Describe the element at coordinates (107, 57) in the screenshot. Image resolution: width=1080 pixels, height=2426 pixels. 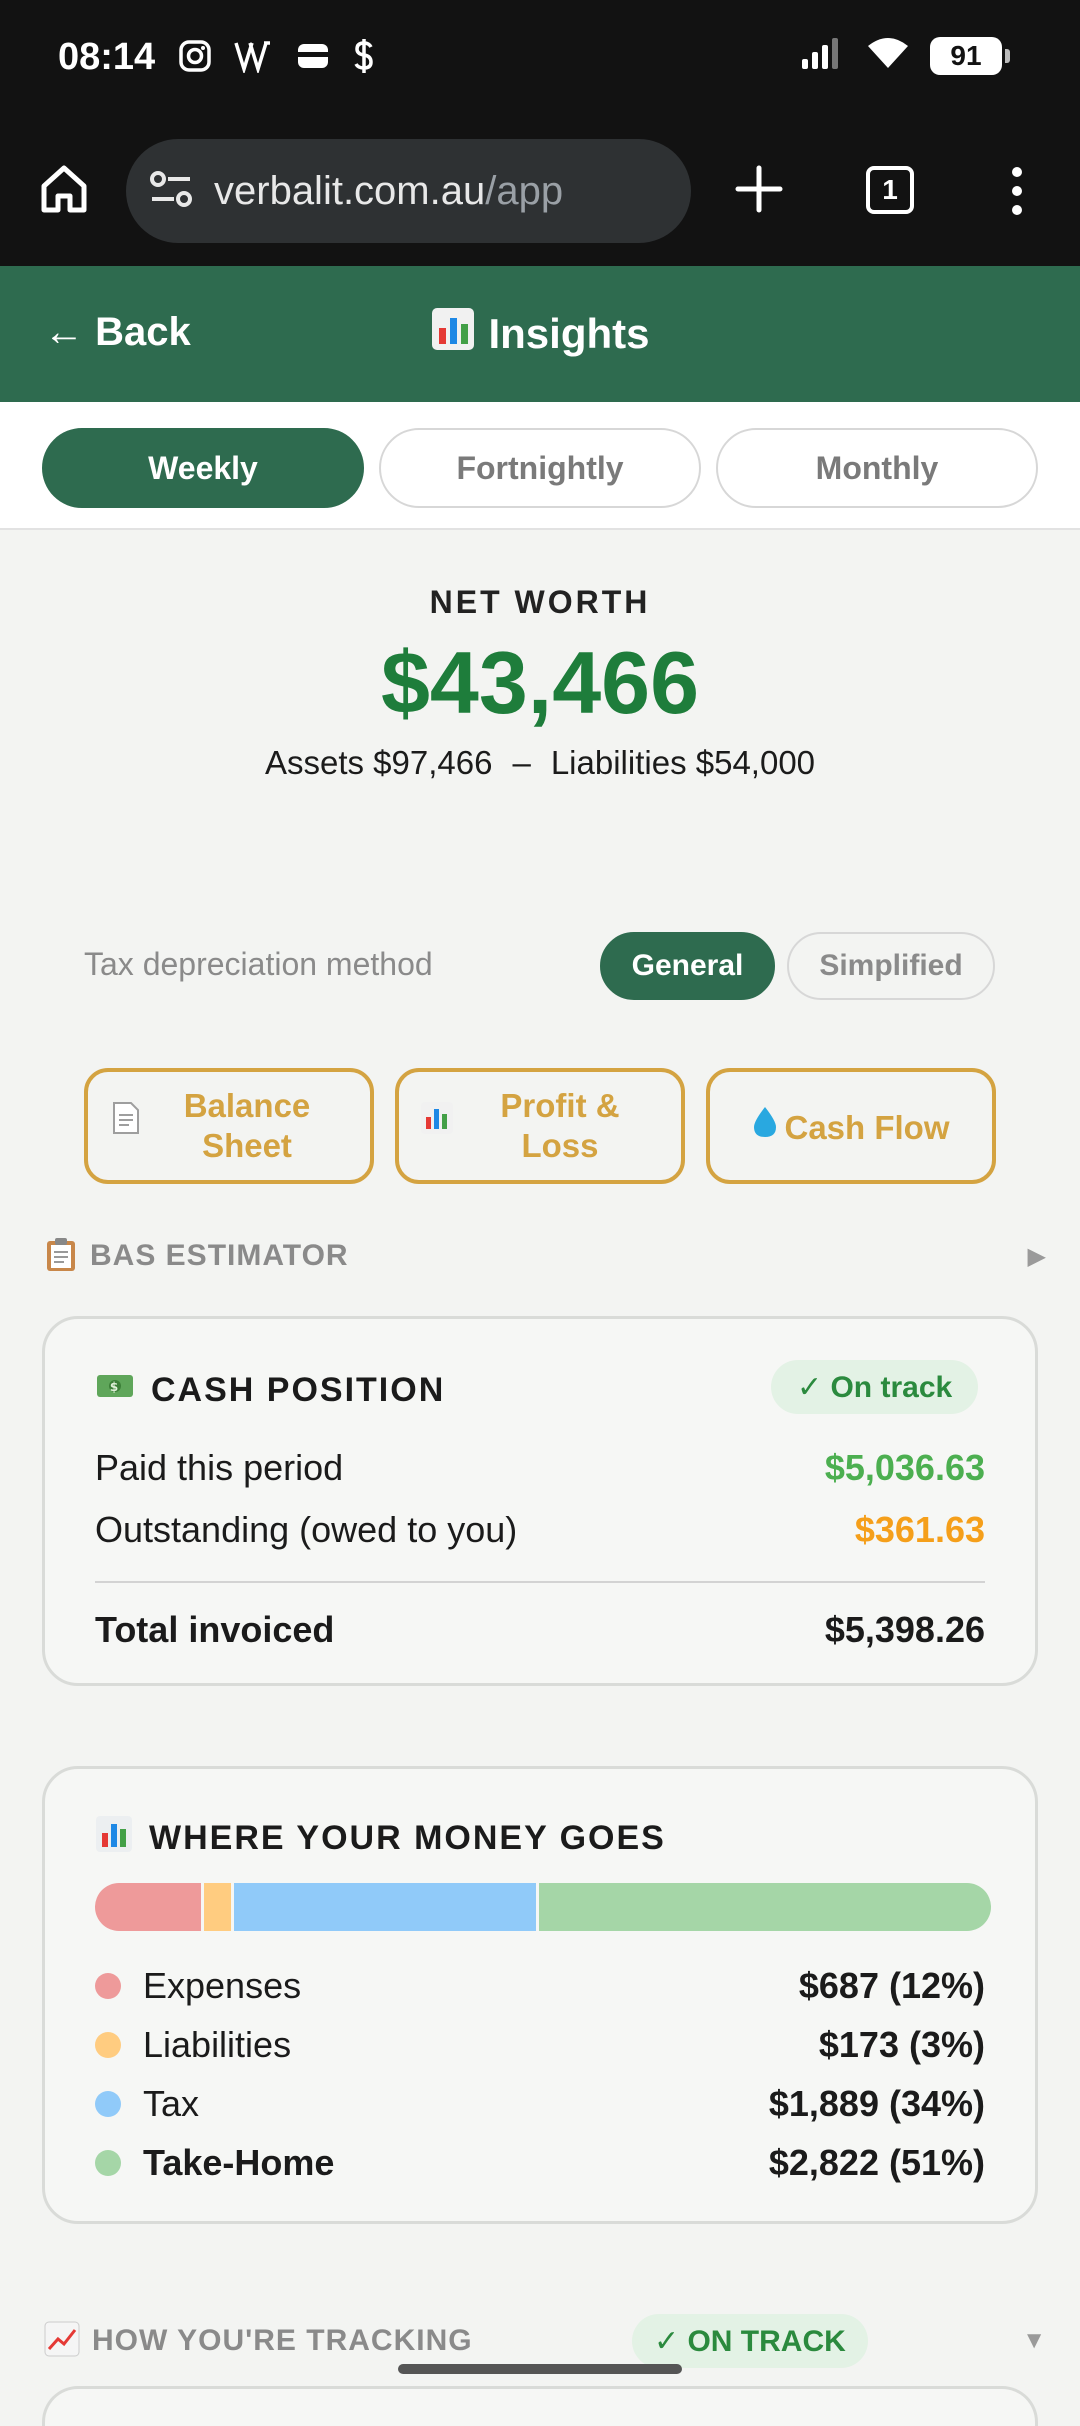
I see `status-time: 08:14` at that location.